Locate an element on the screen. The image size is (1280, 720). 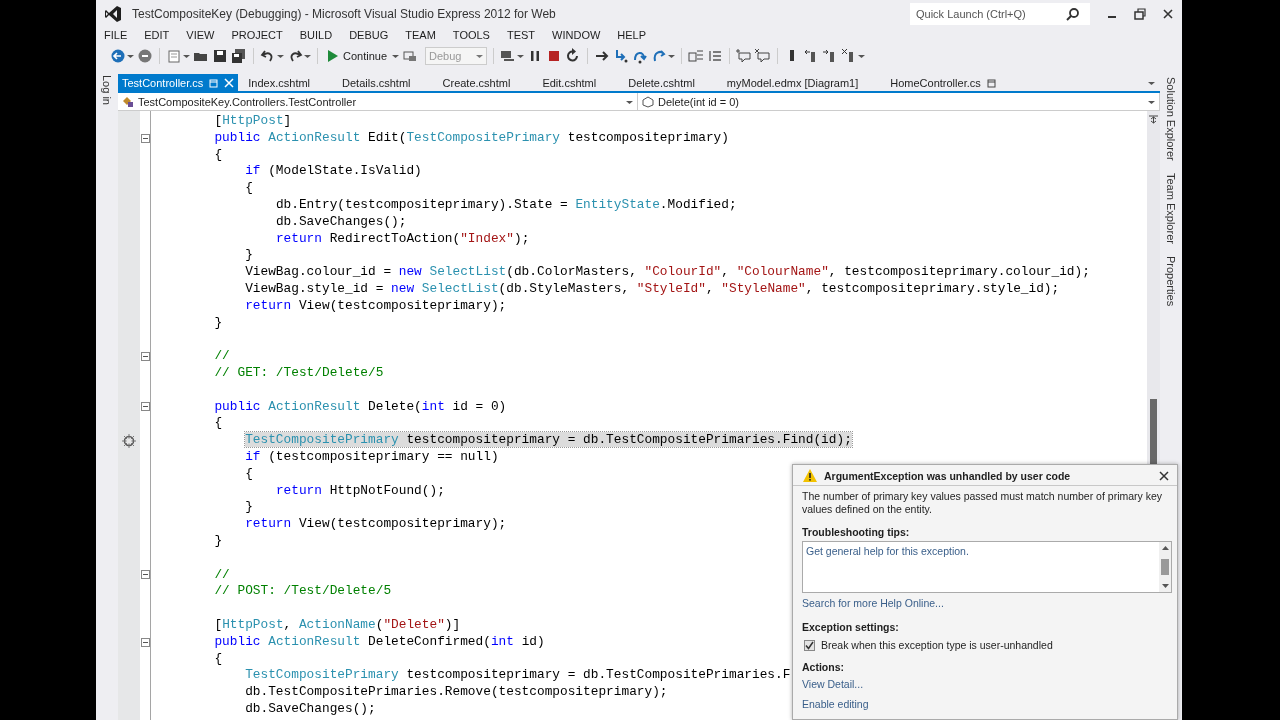
check-icon is located at coordinates (809, 645).